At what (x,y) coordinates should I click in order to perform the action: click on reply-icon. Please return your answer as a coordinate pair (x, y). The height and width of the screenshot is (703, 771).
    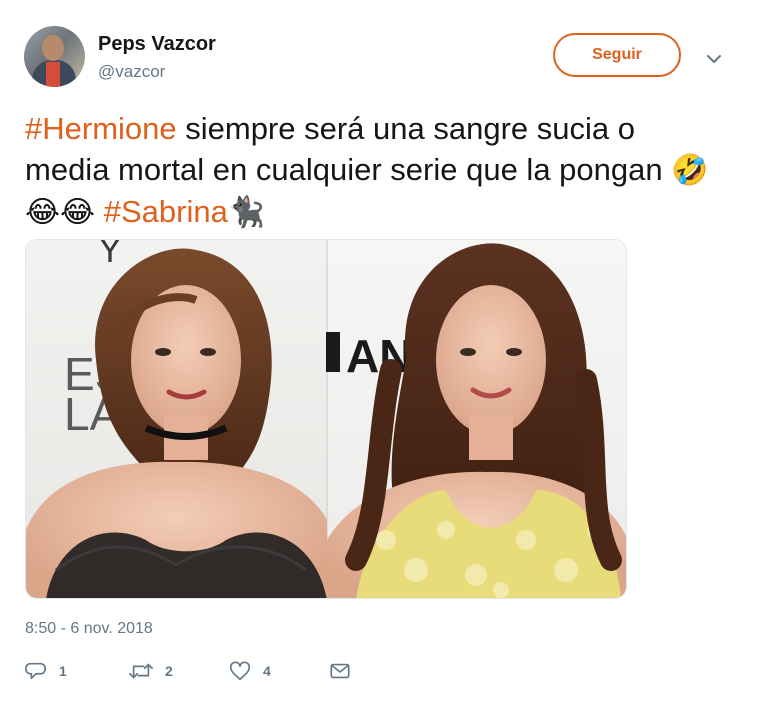
    Looking at the image, I should click on (35, 671).